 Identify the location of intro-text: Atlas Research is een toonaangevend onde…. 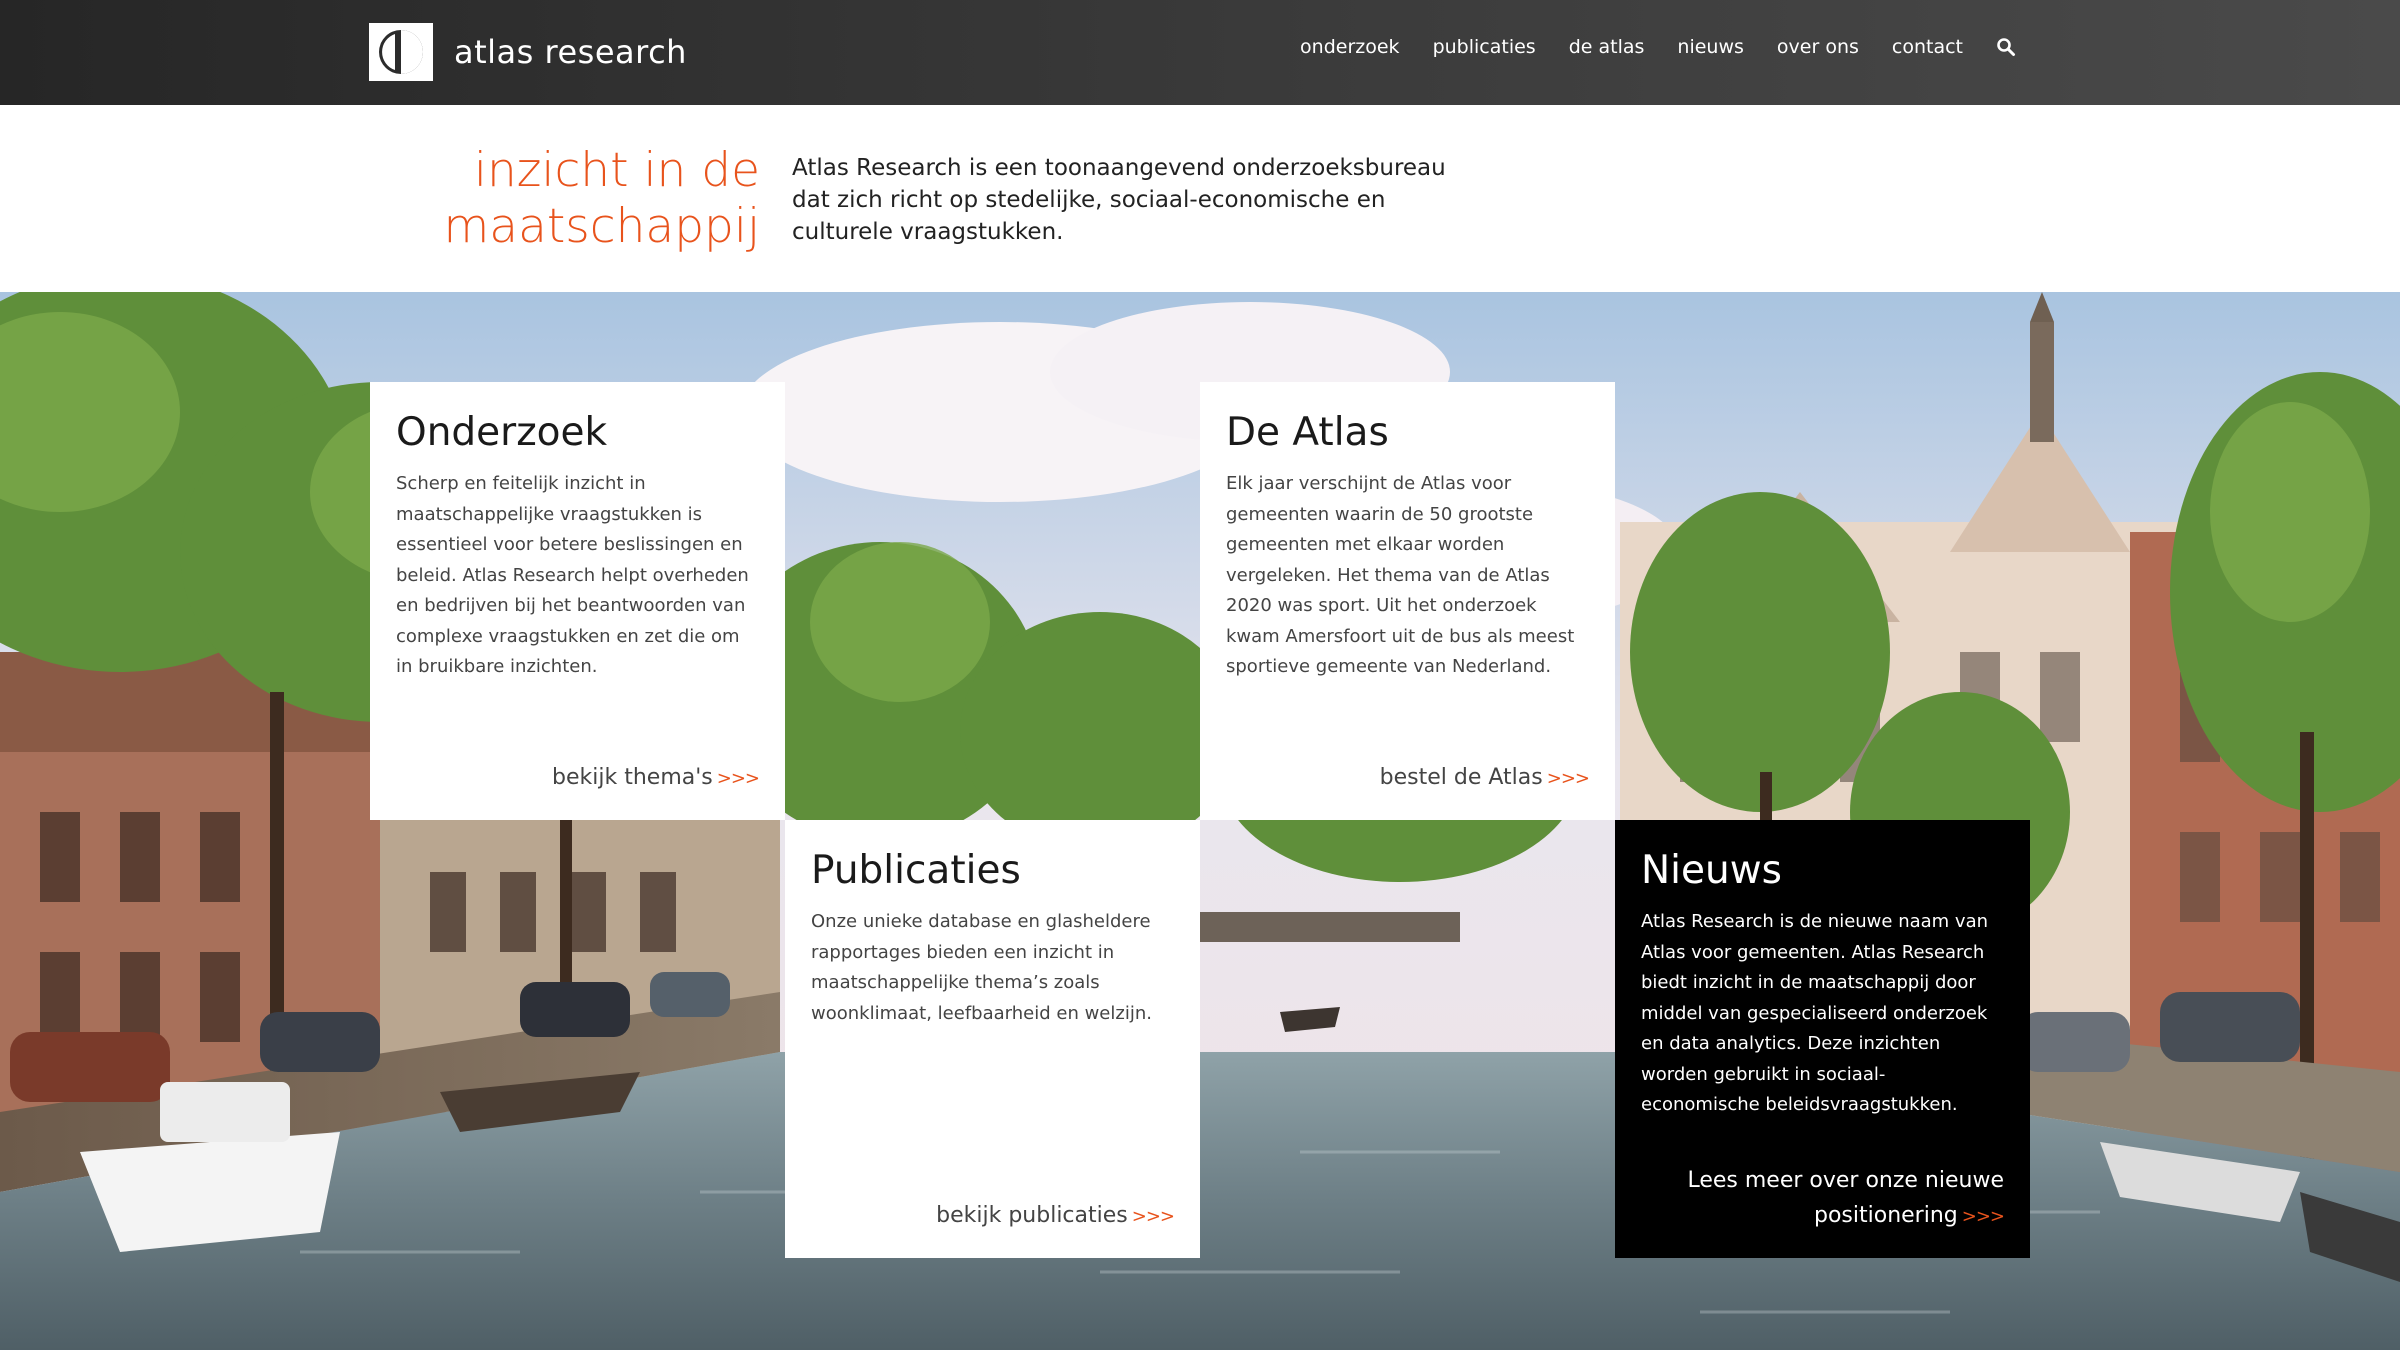
(1119, 200).